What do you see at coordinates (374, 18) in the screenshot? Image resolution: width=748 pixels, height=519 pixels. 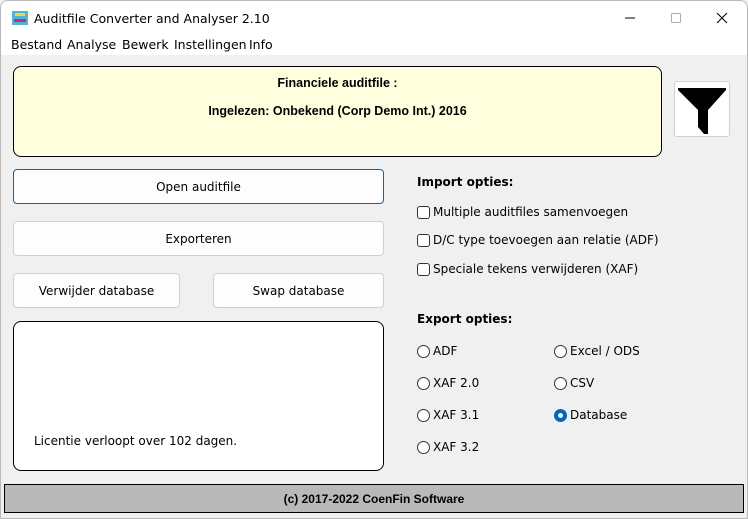 I see `title-bar: Auditfile Converter and Analyser 2.10` at bounding box center [374, 18].